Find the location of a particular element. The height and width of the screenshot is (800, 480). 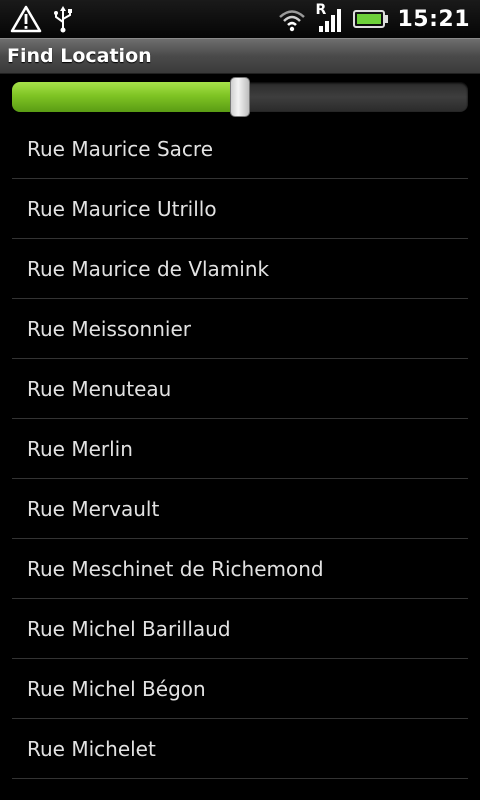

list-item: Rue Maurice Utrillo is located at coordinates (240, 209).